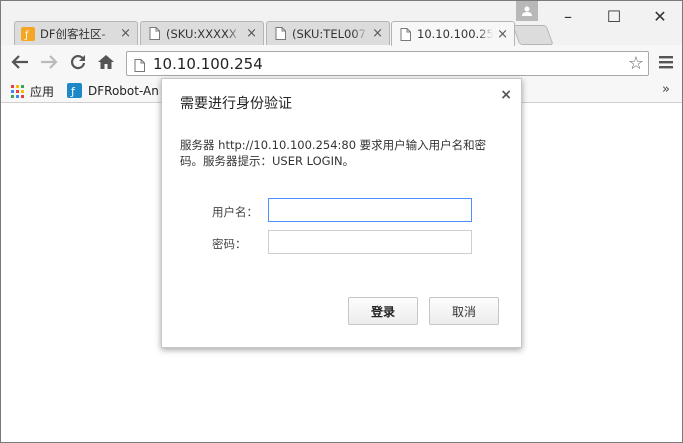 Image resolution: width=683 pixels, height=443 pixels. What do you see at coordinates (42, 92) in the screenshot?
I see `bookmark-label: 应用` at bounding box center [42, 92].